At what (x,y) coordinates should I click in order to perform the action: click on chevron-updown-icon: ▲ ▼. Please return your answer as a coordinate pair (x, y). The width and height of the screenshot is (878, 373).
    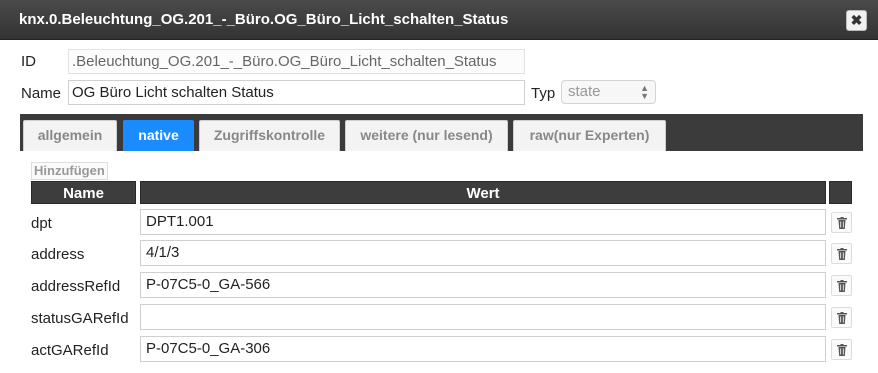
    Looking at the image, I should click on (644, 92).